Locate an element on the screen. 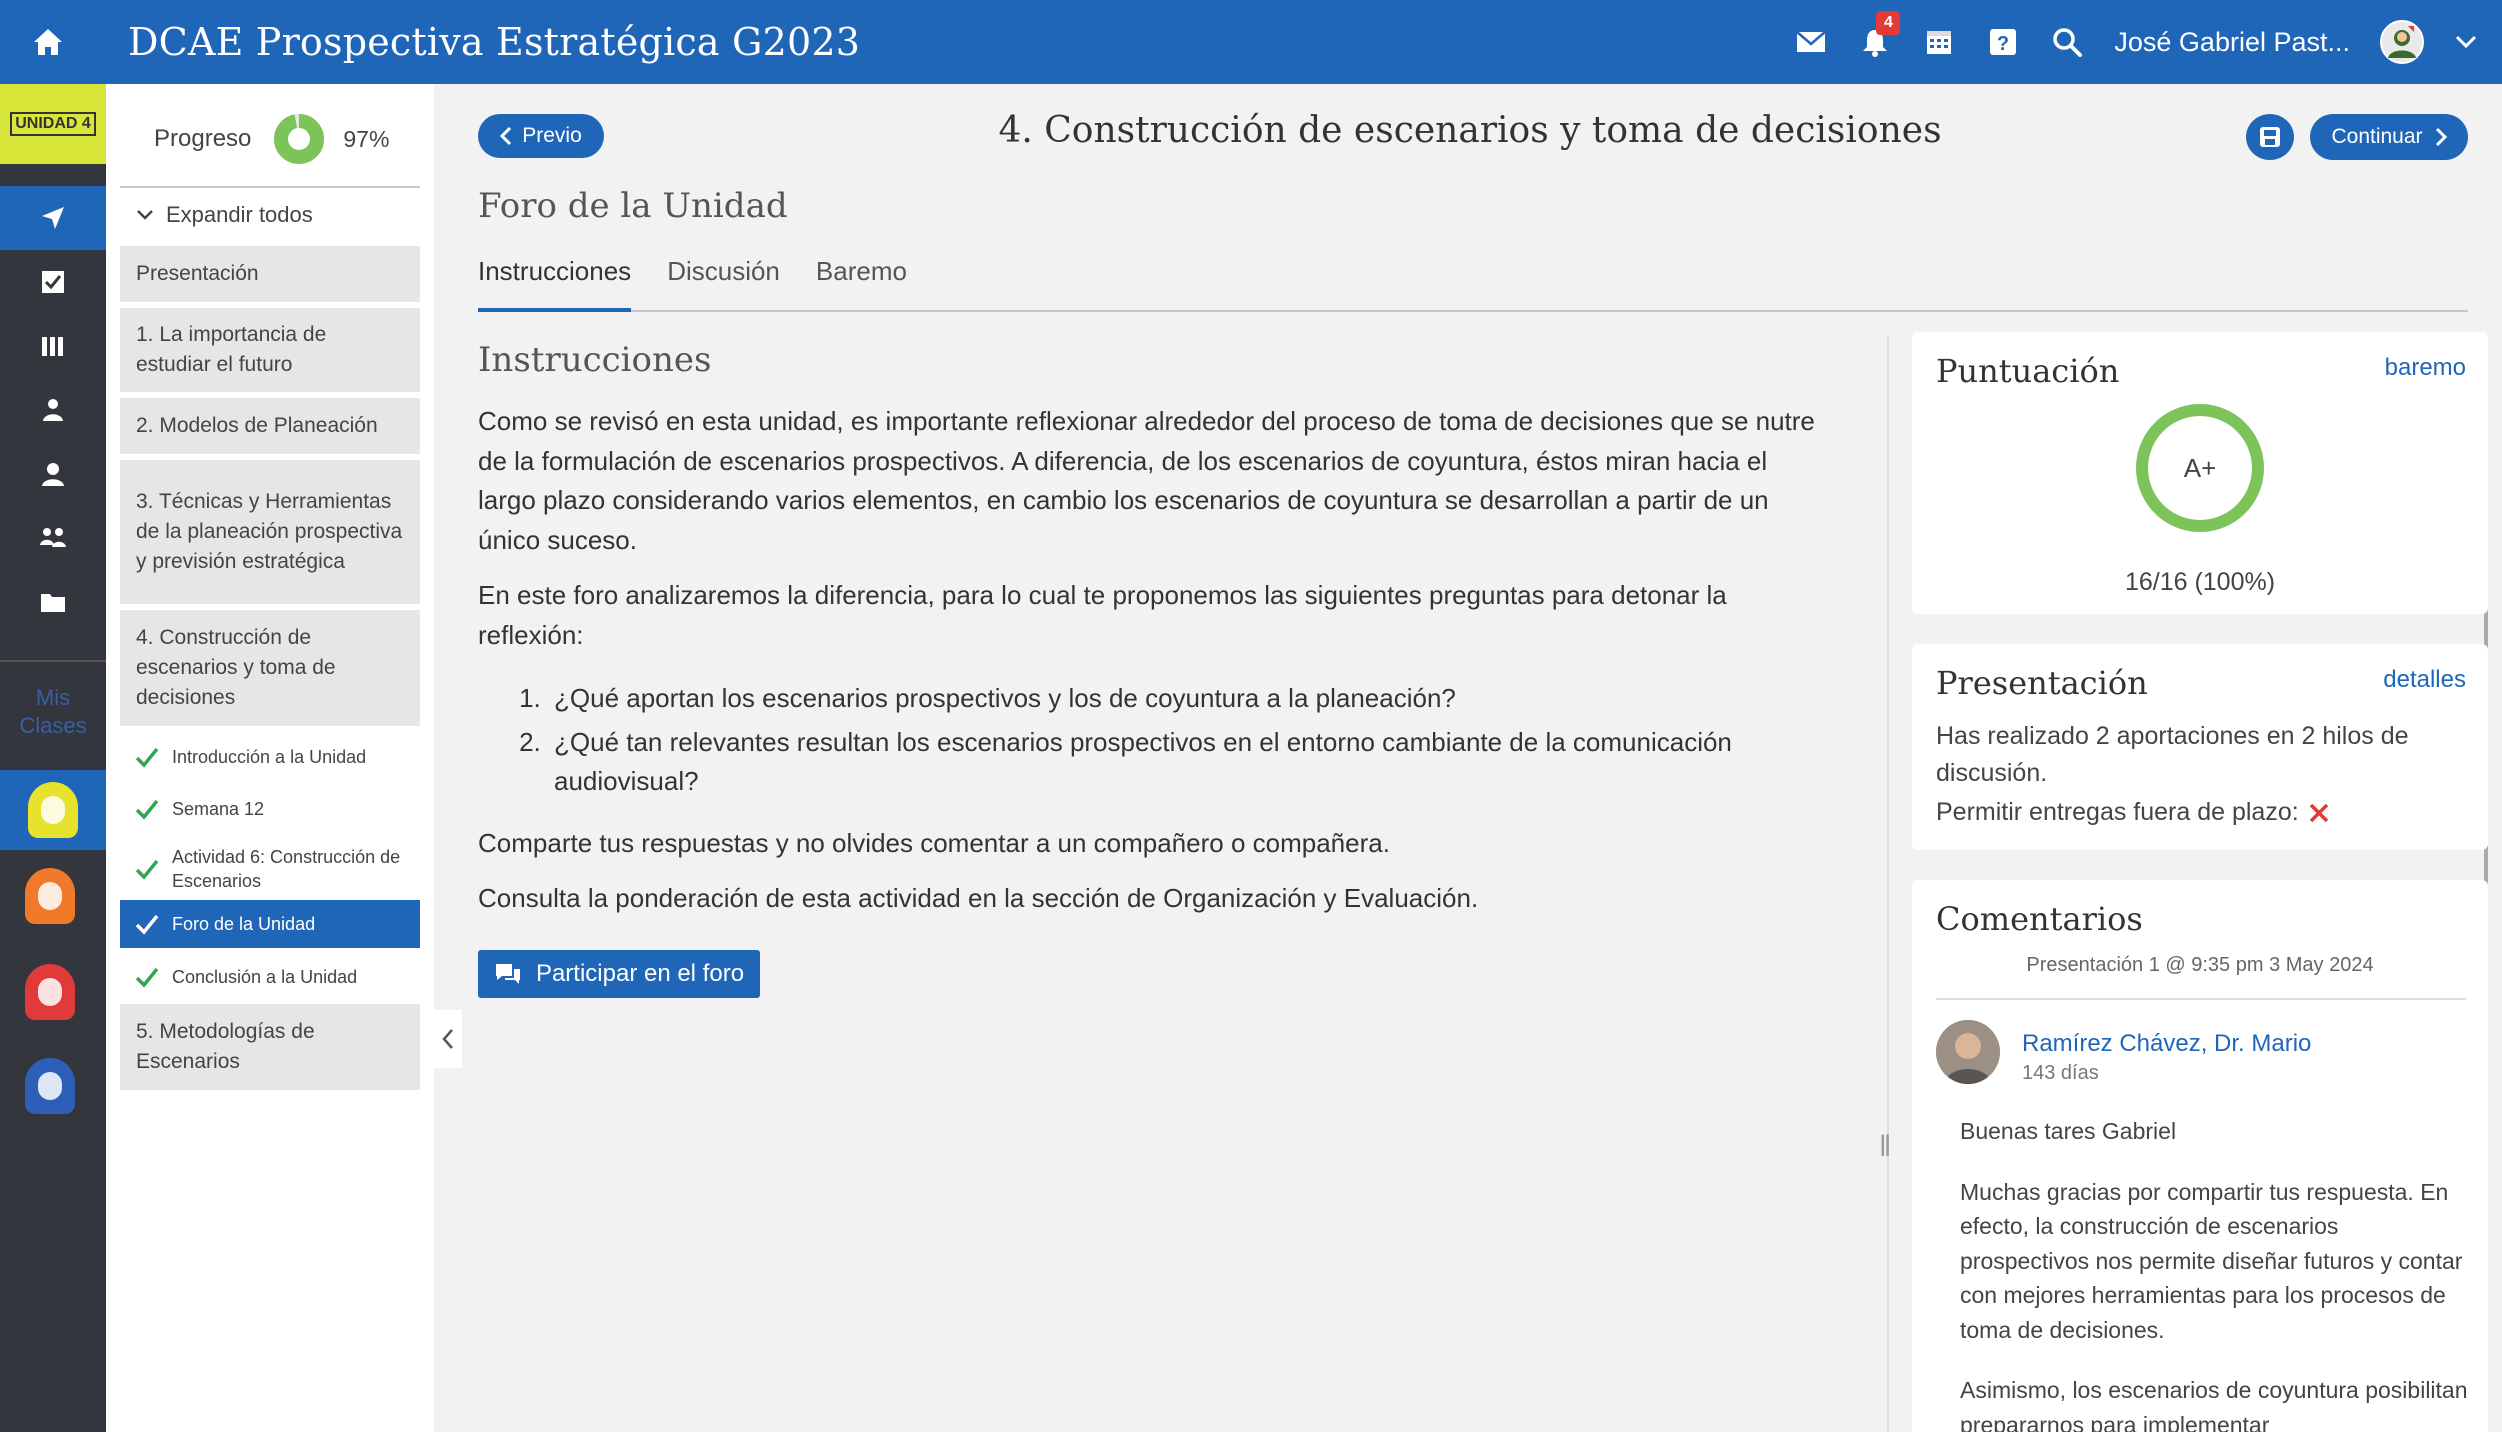 The height and width of the screenshot is (1432, 2502). score-ring: A+ is located at coordinates (2200, 468).